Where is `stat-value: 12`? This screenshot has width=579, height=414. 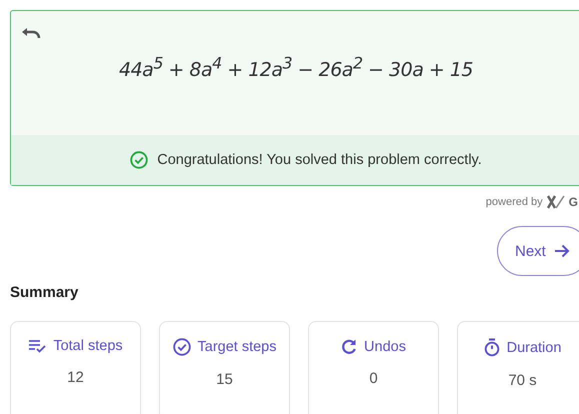 stat-value: 12 is located at coordinates (75, 377).